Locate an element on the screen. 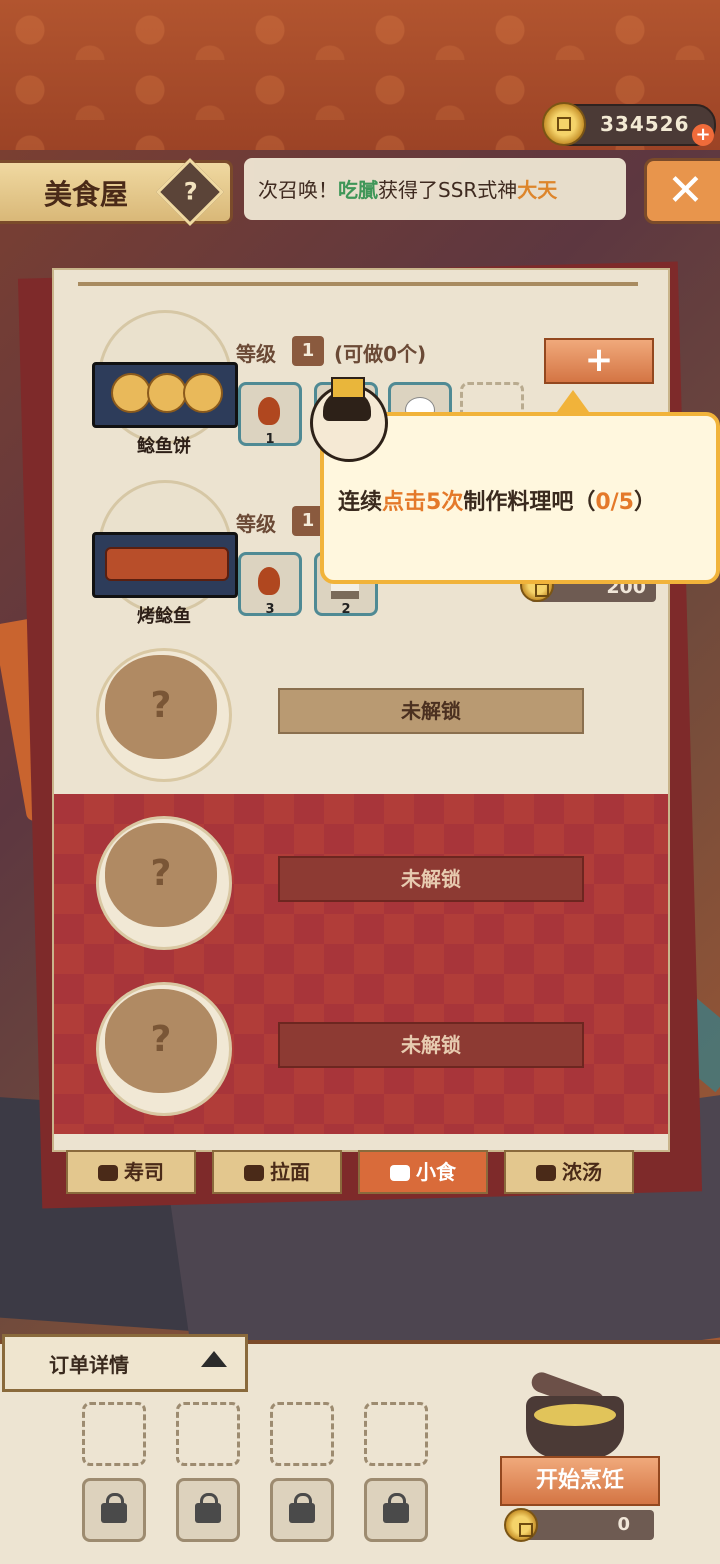  close-icon: ✕ is located at coordinates (685, 190).